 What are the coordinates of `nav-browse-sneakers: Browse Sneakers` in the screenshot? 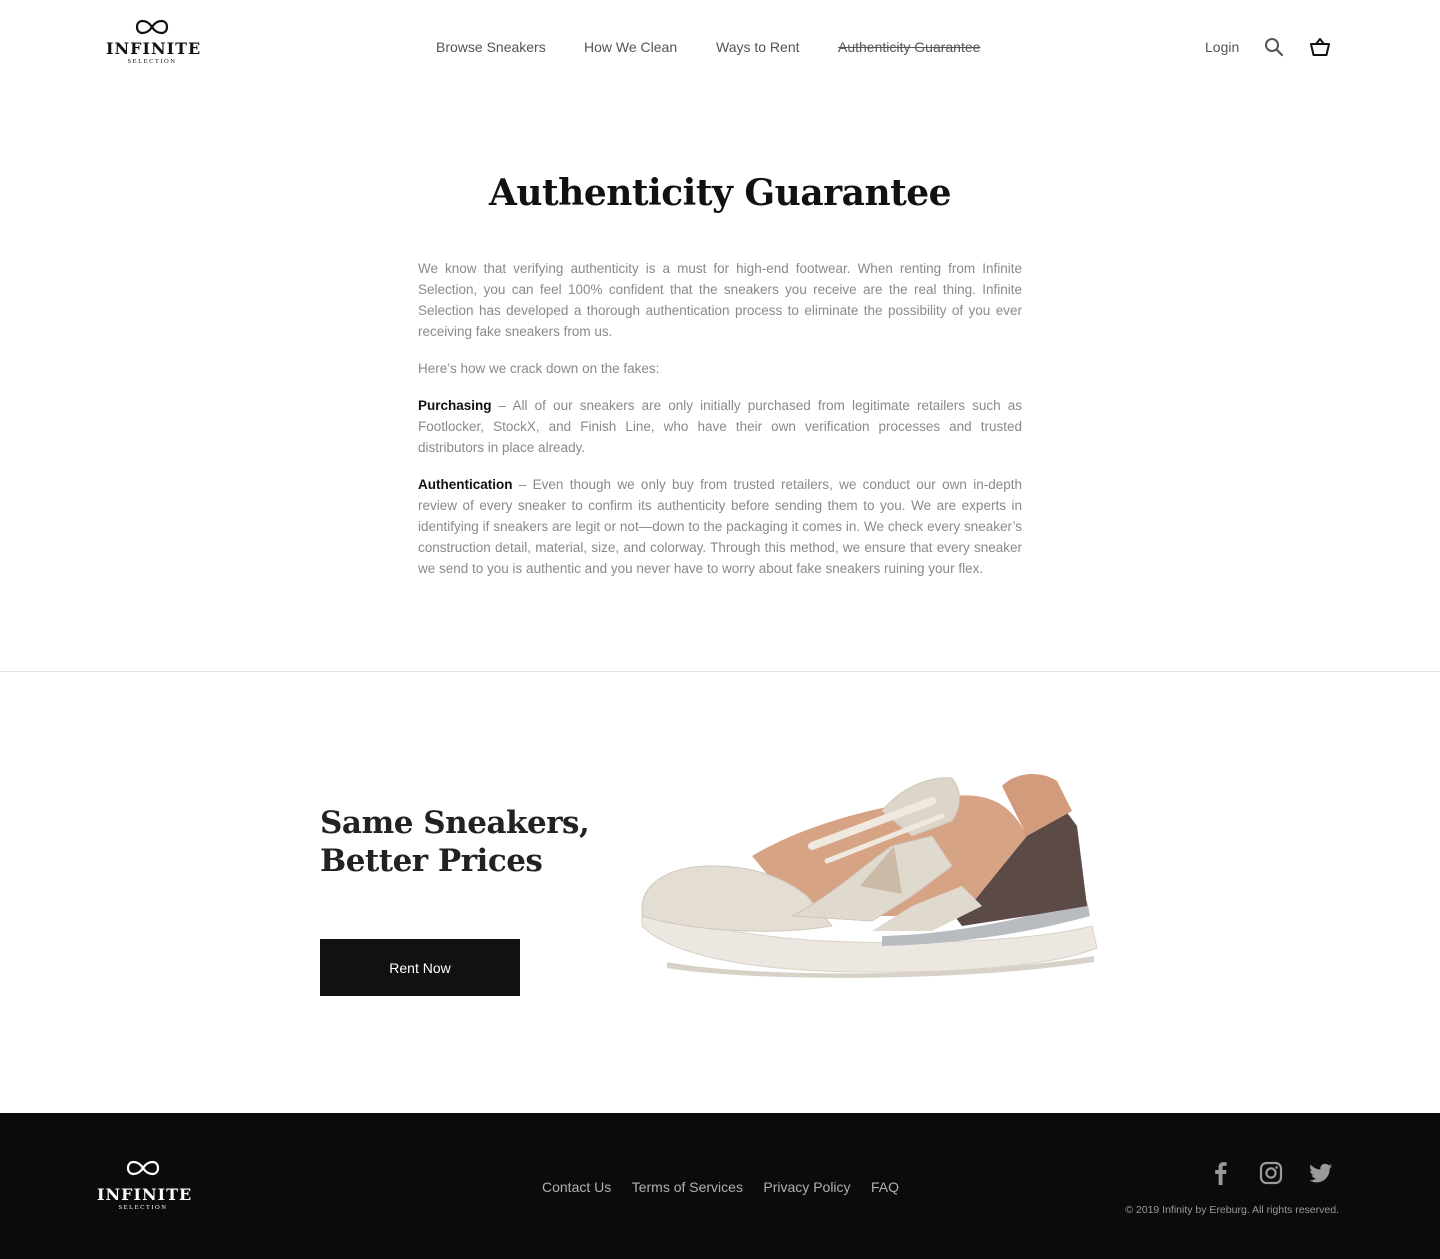 It's located at (491, 47).